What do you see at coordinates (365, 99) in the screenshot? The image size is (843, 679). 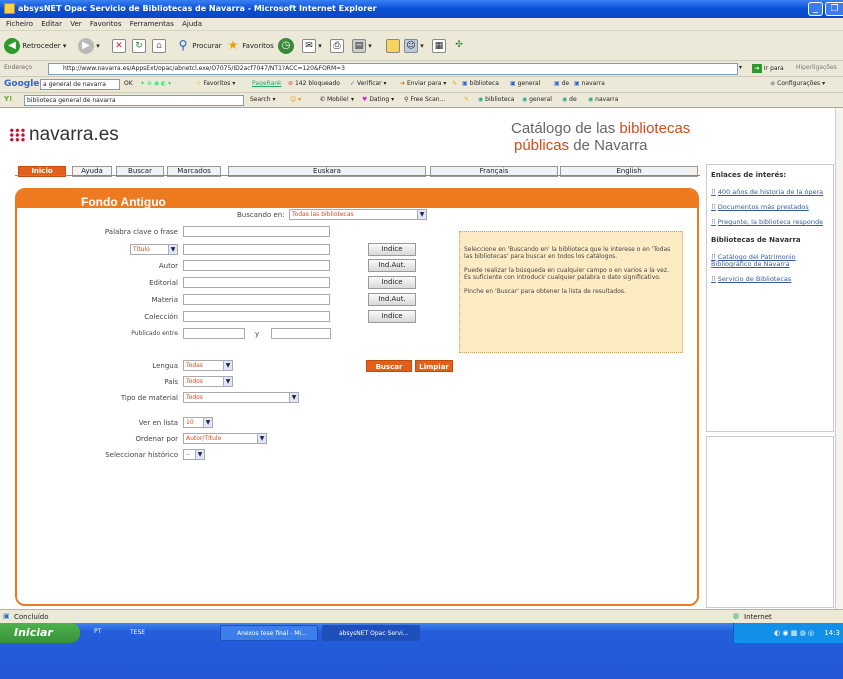 I see `heart-icon: ♥` at bounding box center [365, 99].